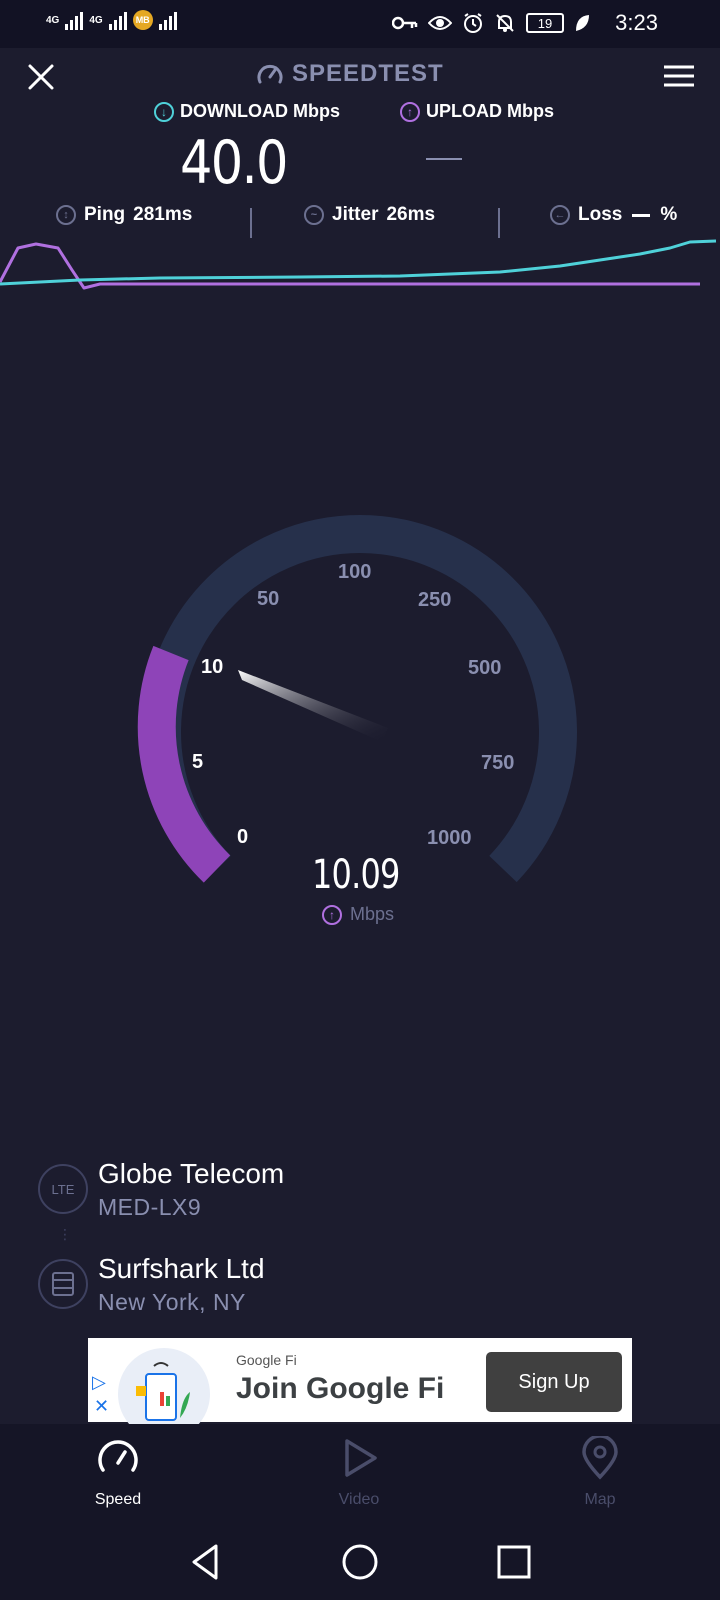  I want to click on home-icon, so click(360, 1562).